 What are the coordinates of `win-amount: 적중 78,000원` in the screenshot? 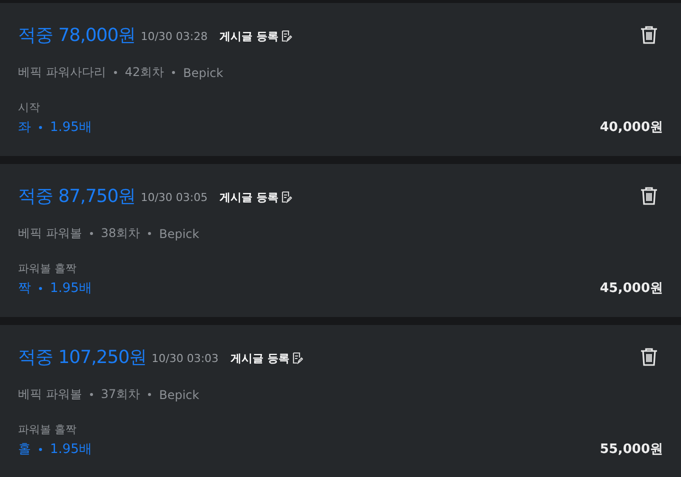 It's located at (77, 35).